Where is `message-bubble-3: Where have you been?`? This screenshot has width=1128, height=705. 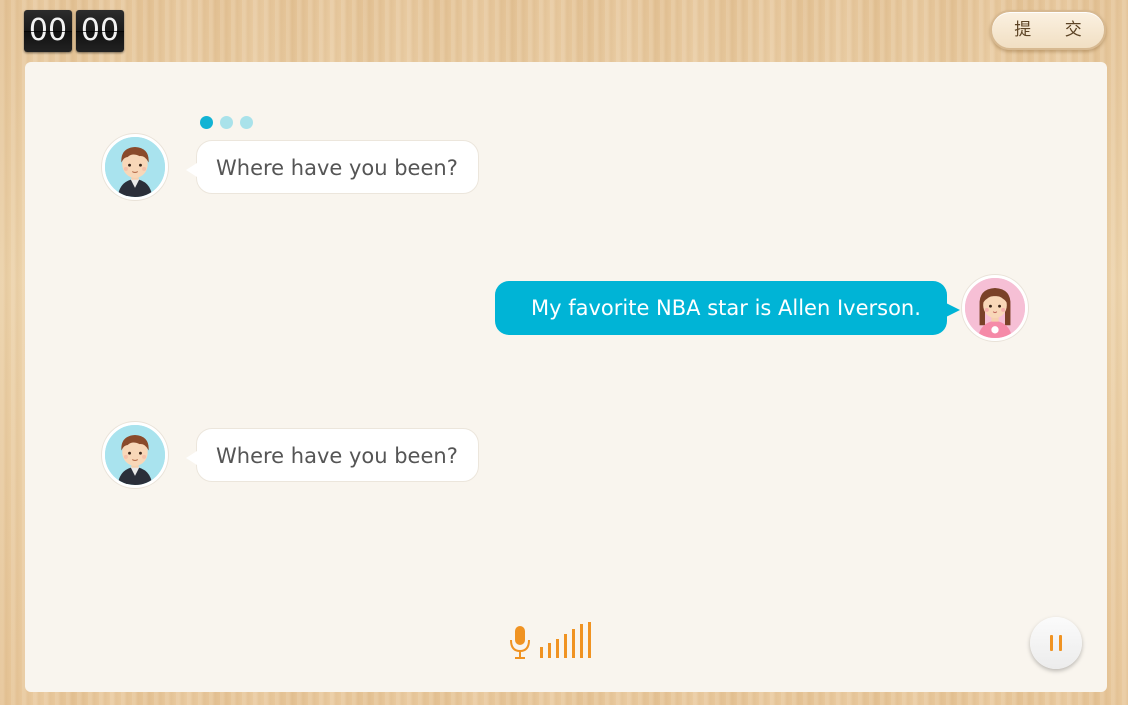 message-bubble-3: Where have you been? is located at coordinates (332, 455).